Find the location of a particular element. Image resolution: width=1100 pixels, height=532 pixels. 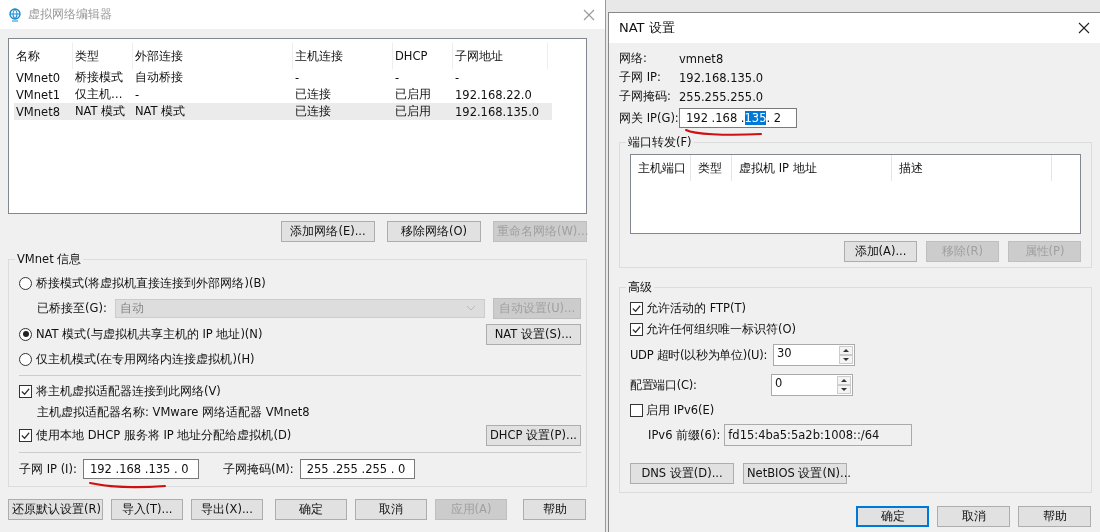

info-label: 子网掩码: is located at coordinates (645, 96).